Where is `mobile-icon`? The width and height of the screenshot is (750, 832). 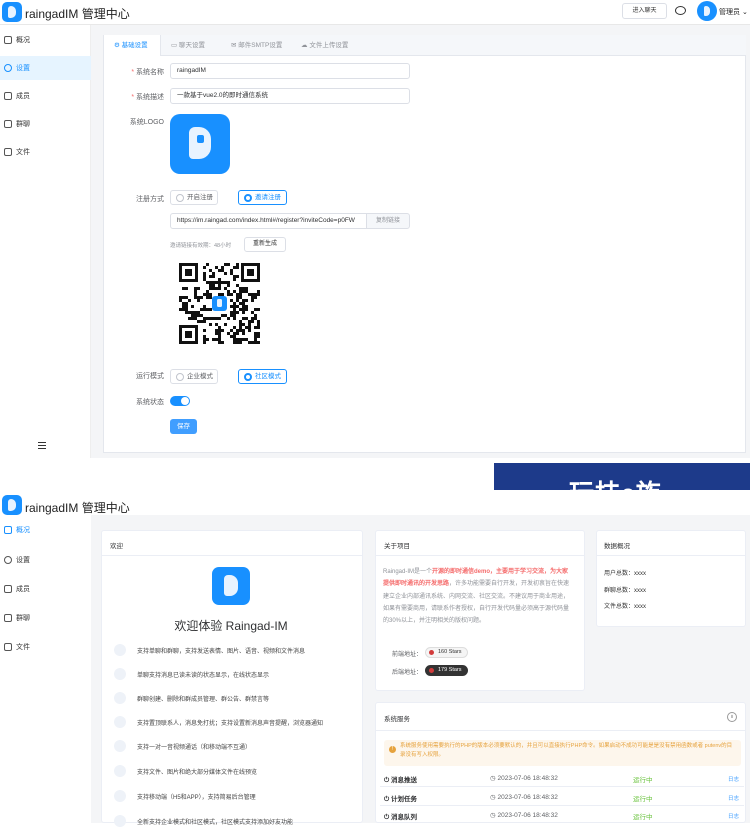 mobile-icon is located at coordinates (120, 796).